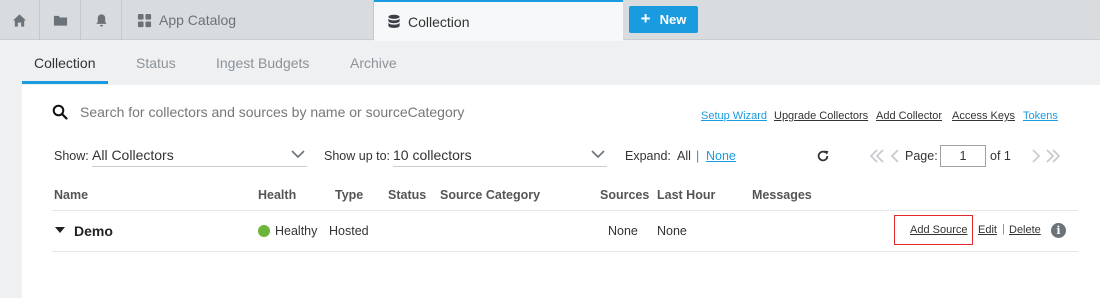 This screenshot has height=298, width=1100. I want to click on upgrade-collectors-link: Upgrade Collectors, so click(821, 116).